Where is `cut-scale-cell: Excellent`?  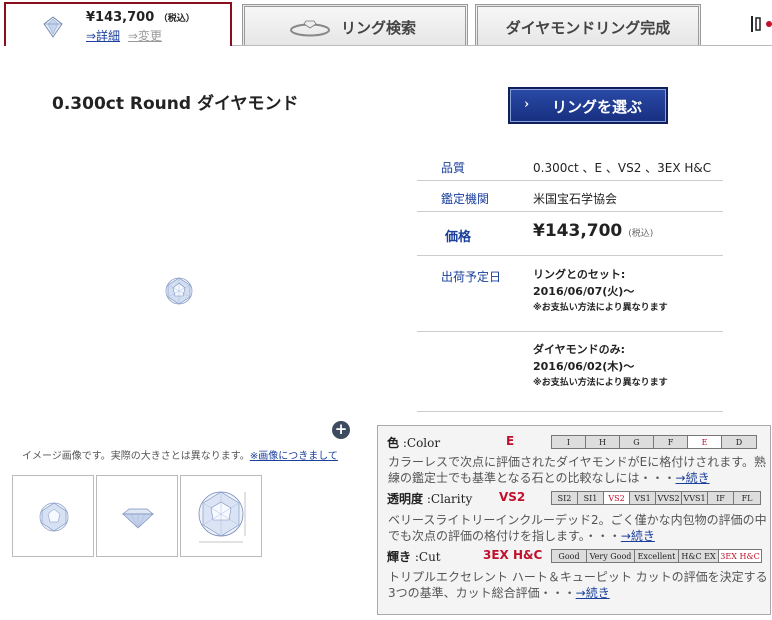
cut-scale-cell: Excellent is located at coordinates (657, 556).